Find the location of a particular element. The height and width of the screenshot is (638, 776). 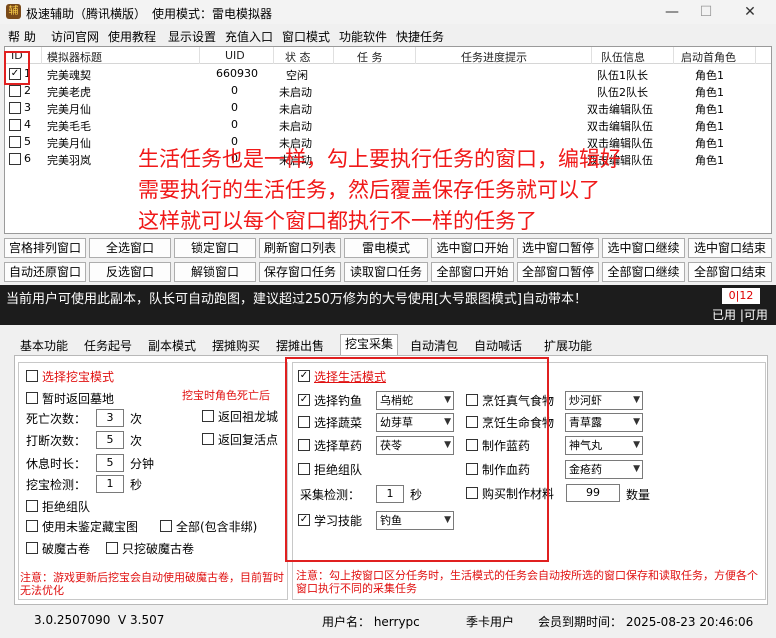

dig-detect-input: 1 is located at coordinates (110, 484).